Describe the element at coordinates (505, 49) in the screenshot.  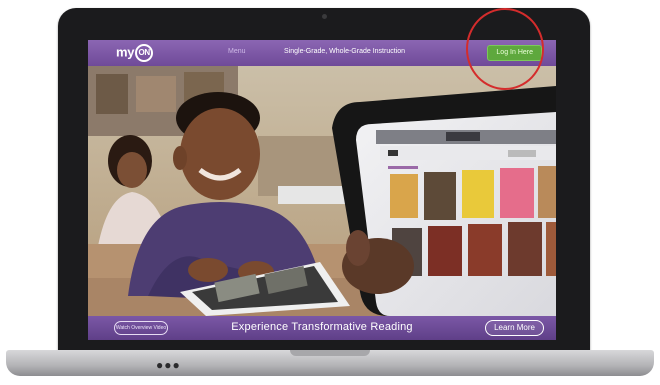
I see `highlight-circle` at that location.